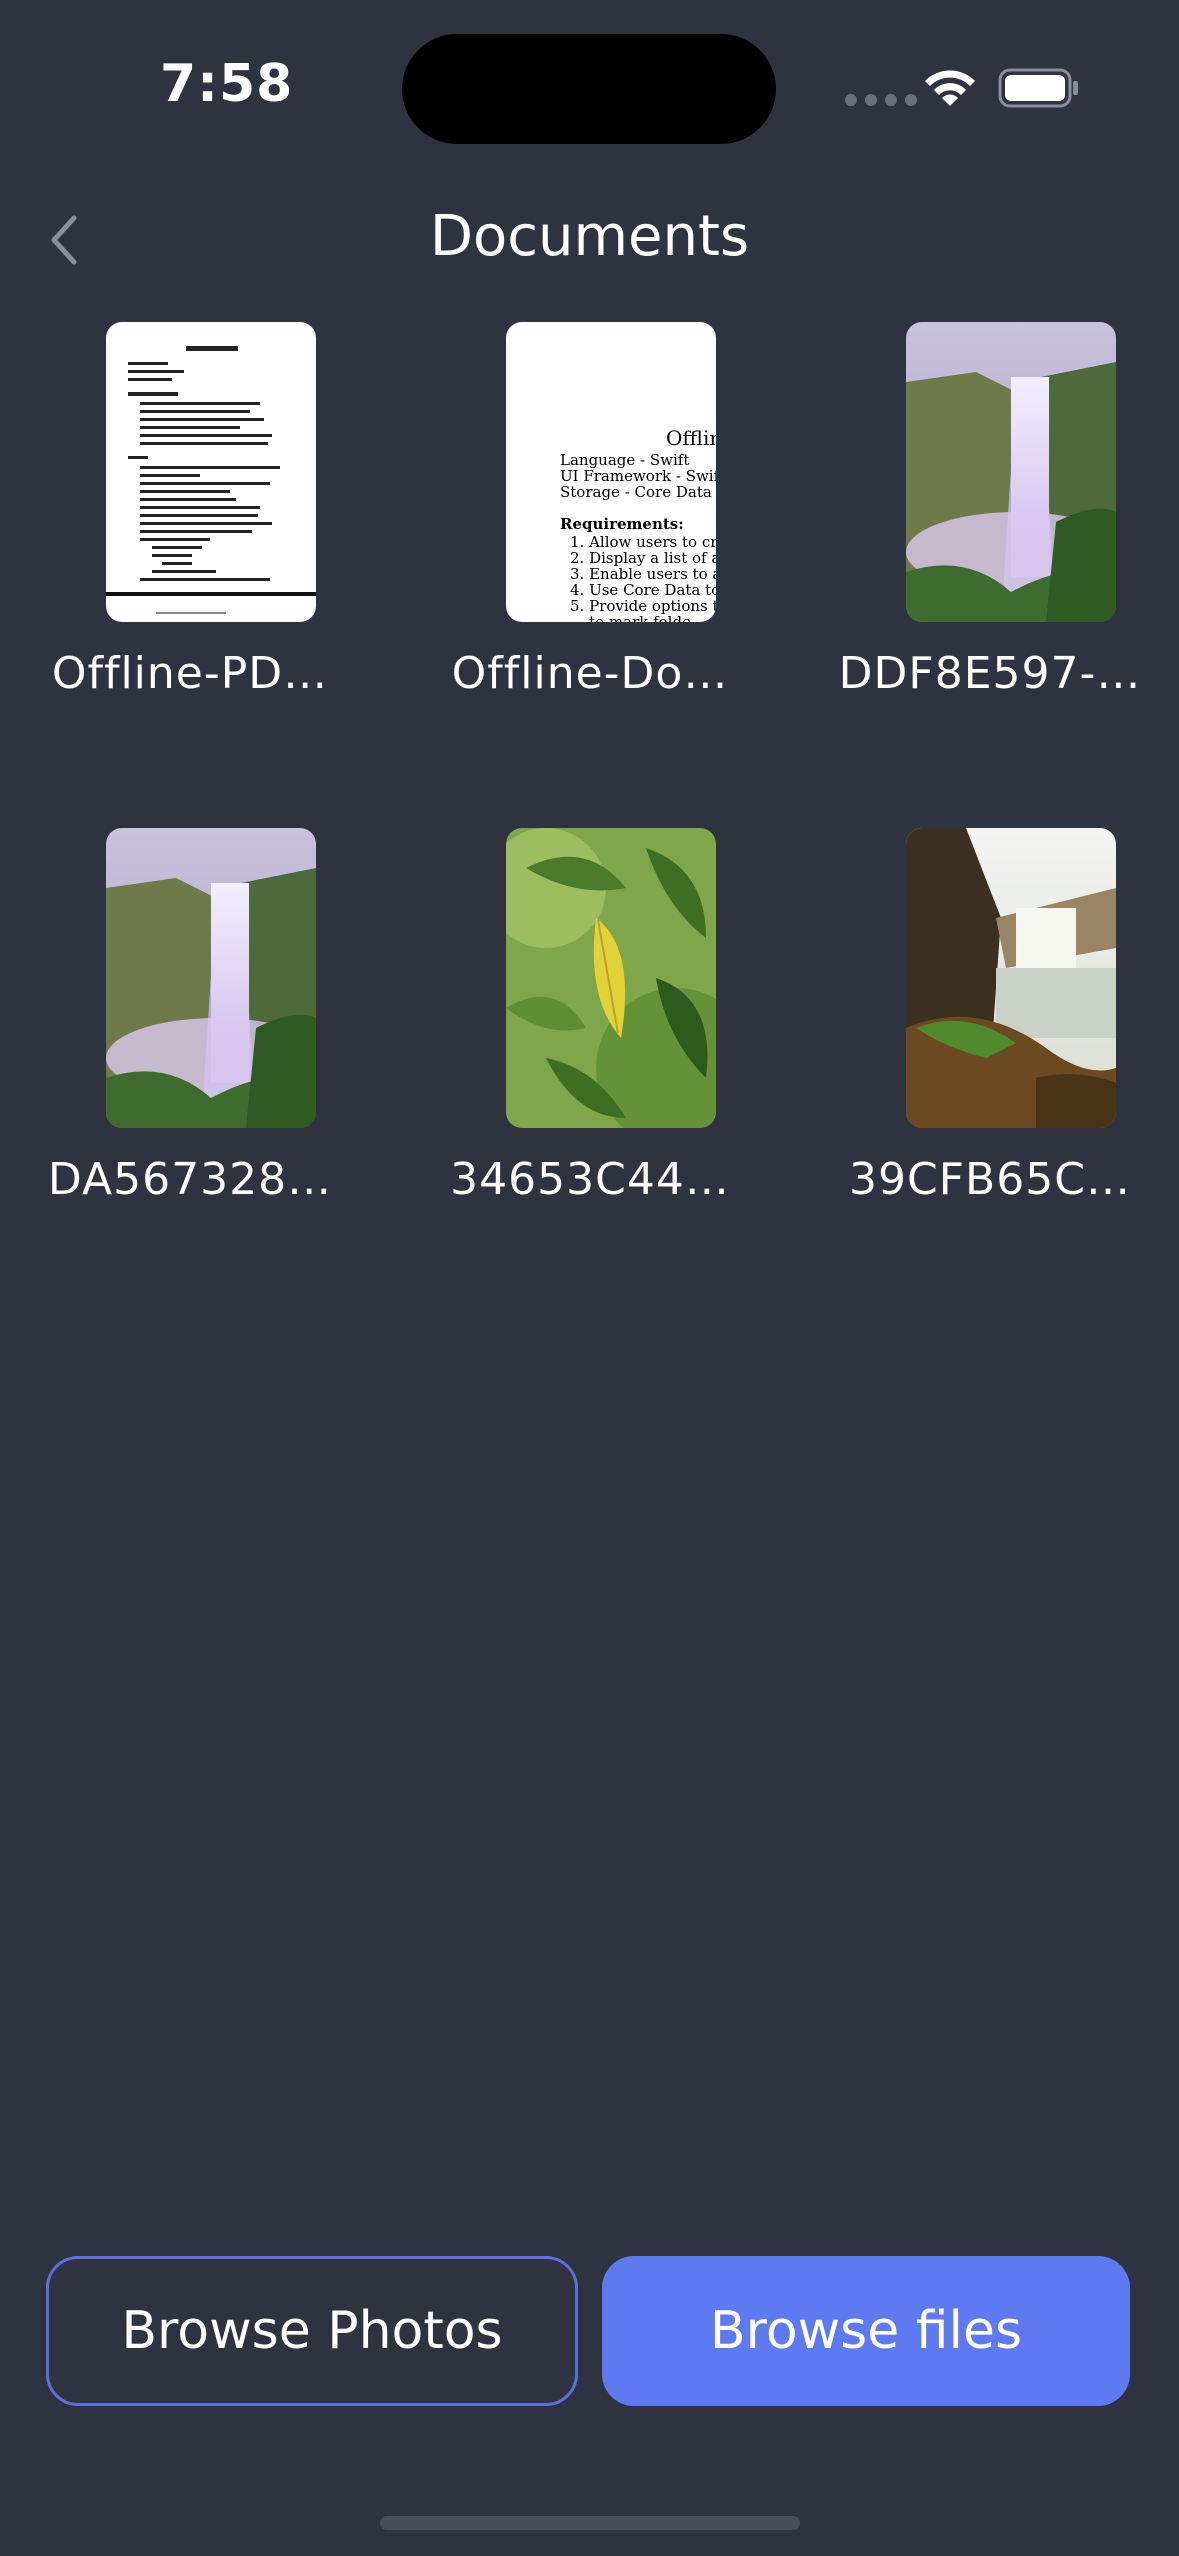  I want to click on wifi-icon, so click(950, 88).